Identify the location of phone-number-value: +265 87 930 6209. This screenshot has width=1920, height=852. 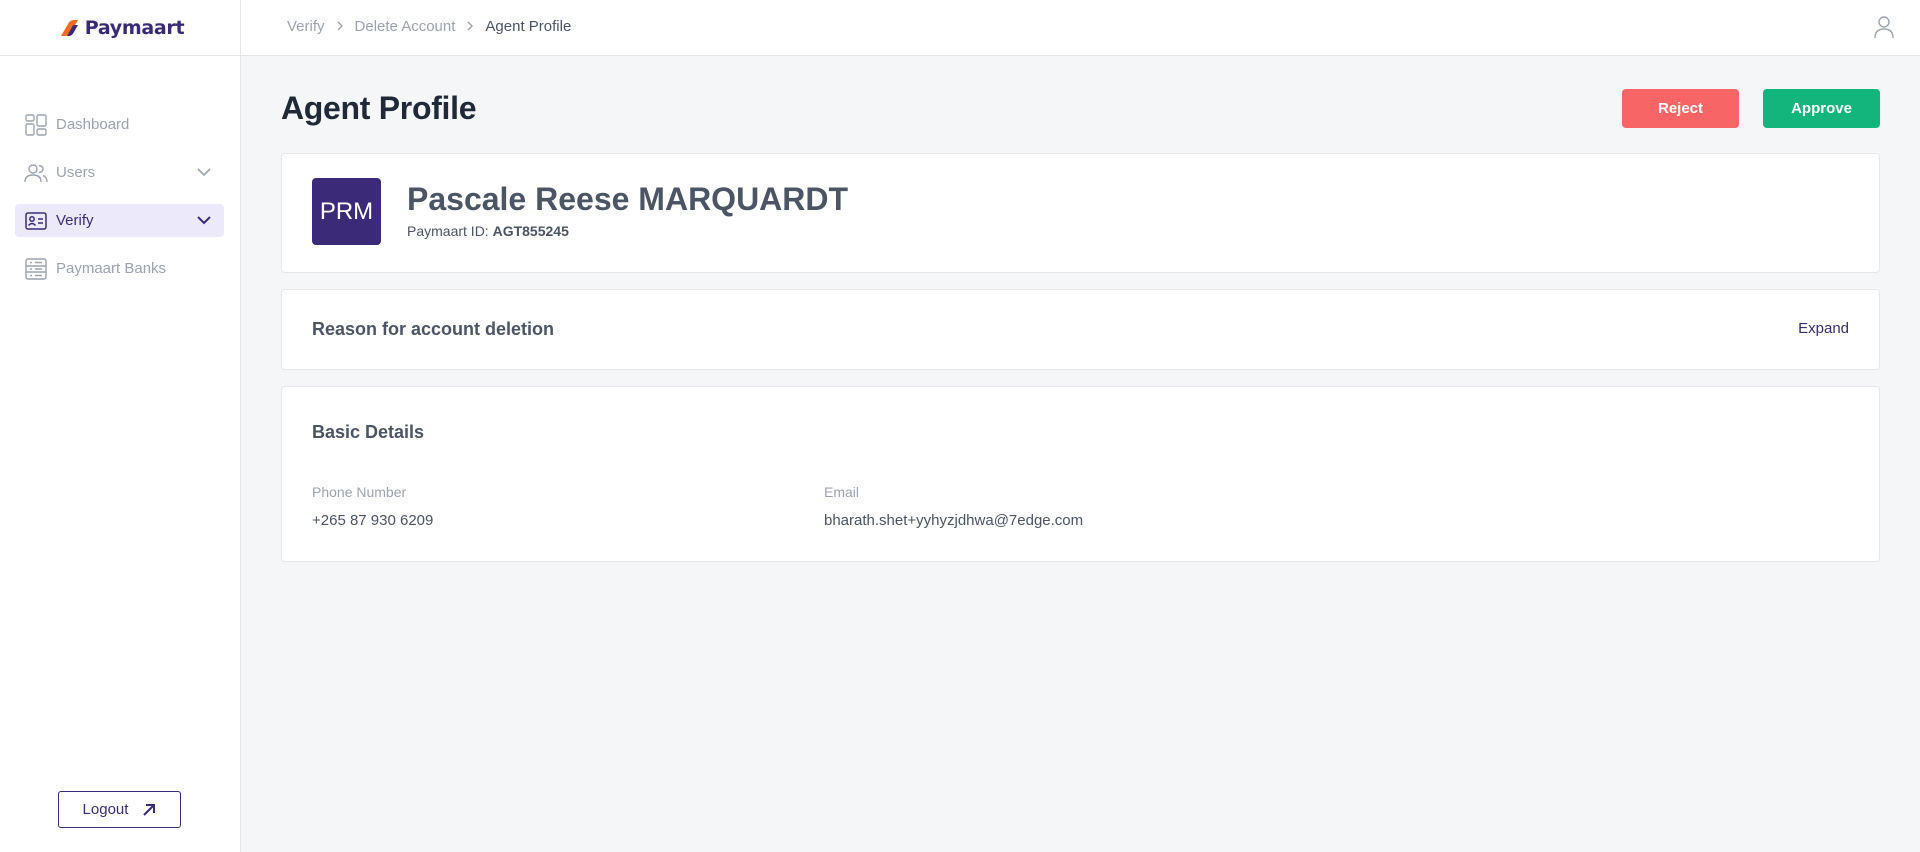
(373, 520).